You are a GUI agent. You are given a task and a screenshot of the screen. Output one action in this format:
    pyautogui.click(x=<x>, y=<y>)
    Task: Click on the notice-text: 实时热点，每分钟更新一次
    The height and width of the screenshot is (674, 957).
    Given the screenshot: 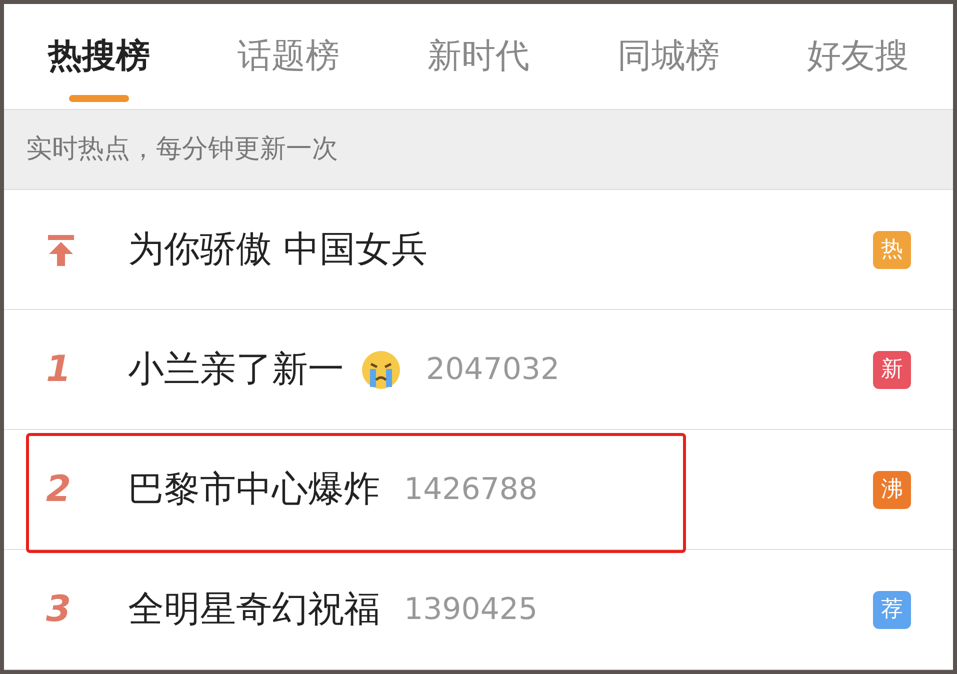 What is the action you would take?
    pyautogui.click(x=182, y=149)
    